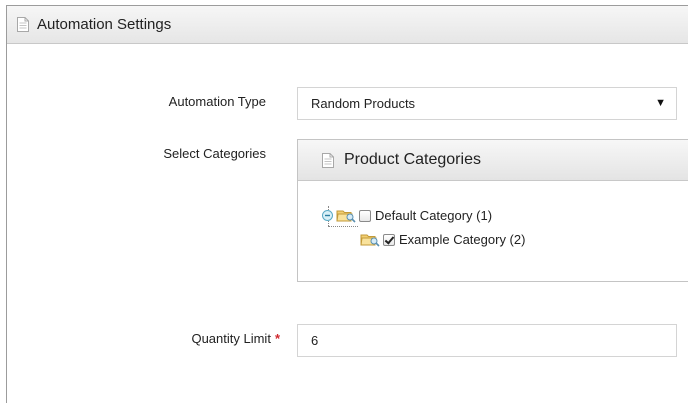  Describe the element at coordinates (493, 160) in the screenshot. I see `product-categories-header: Product Categories` at that location.